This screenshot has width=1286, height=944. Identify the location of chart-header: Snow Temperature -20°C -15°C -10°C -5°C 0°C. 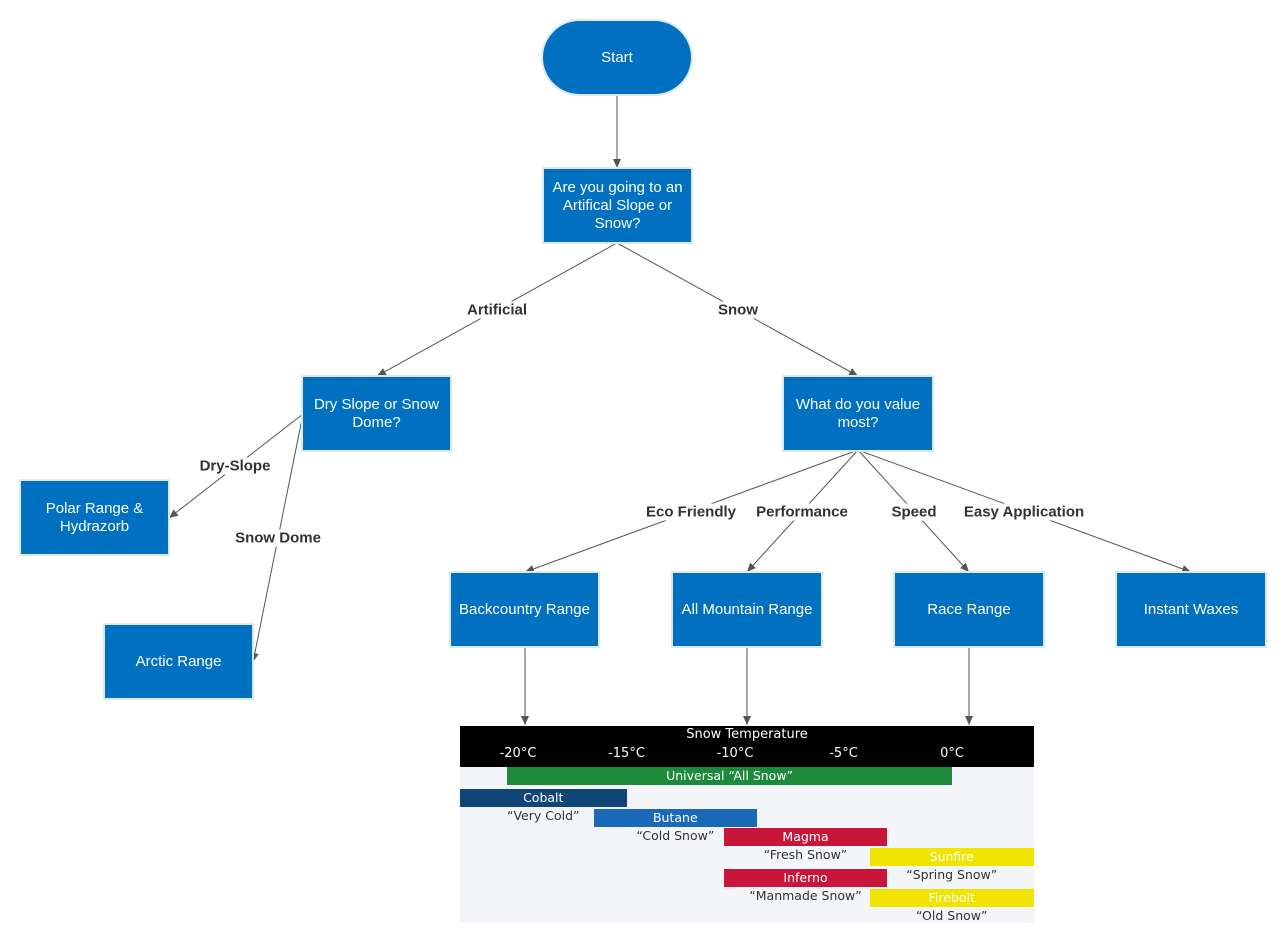
(747, 746).